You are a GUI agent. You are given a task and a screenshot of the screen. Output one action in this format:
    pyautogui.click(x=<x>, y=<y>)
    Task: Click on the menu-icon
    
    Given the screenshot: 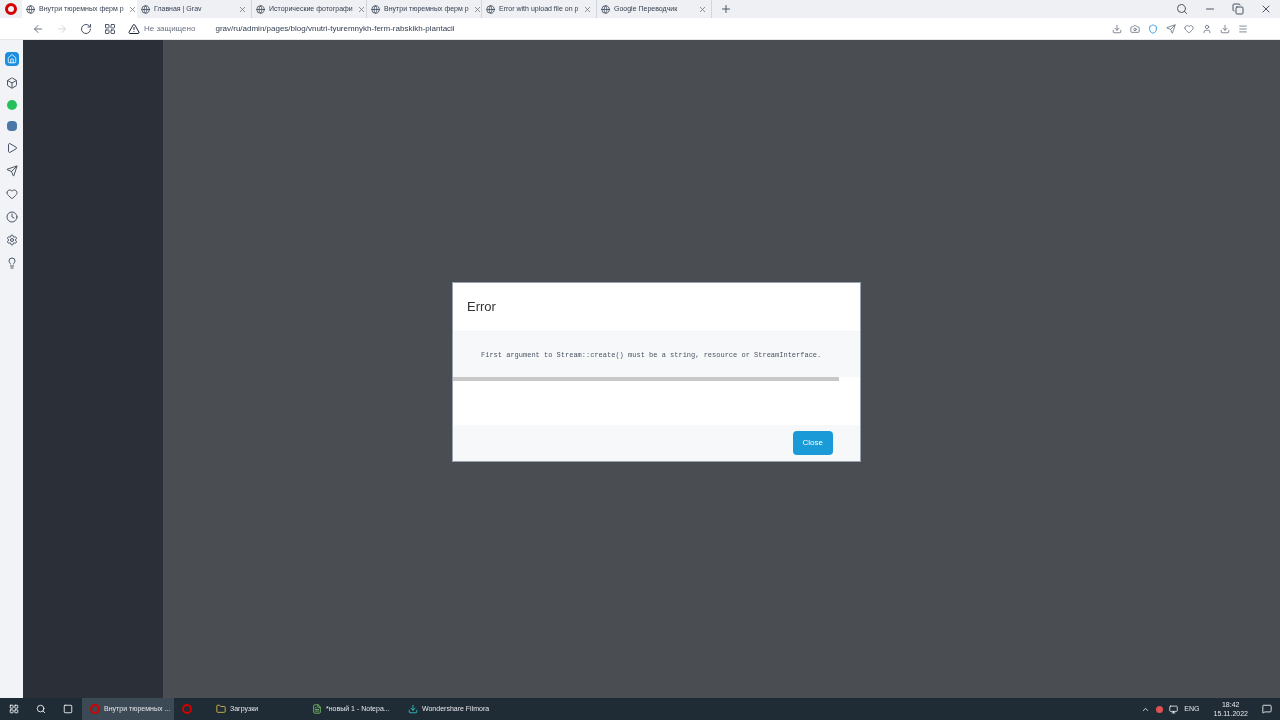 What is the action you would take?
    pyautogui.click(x=1243, y=28)
    